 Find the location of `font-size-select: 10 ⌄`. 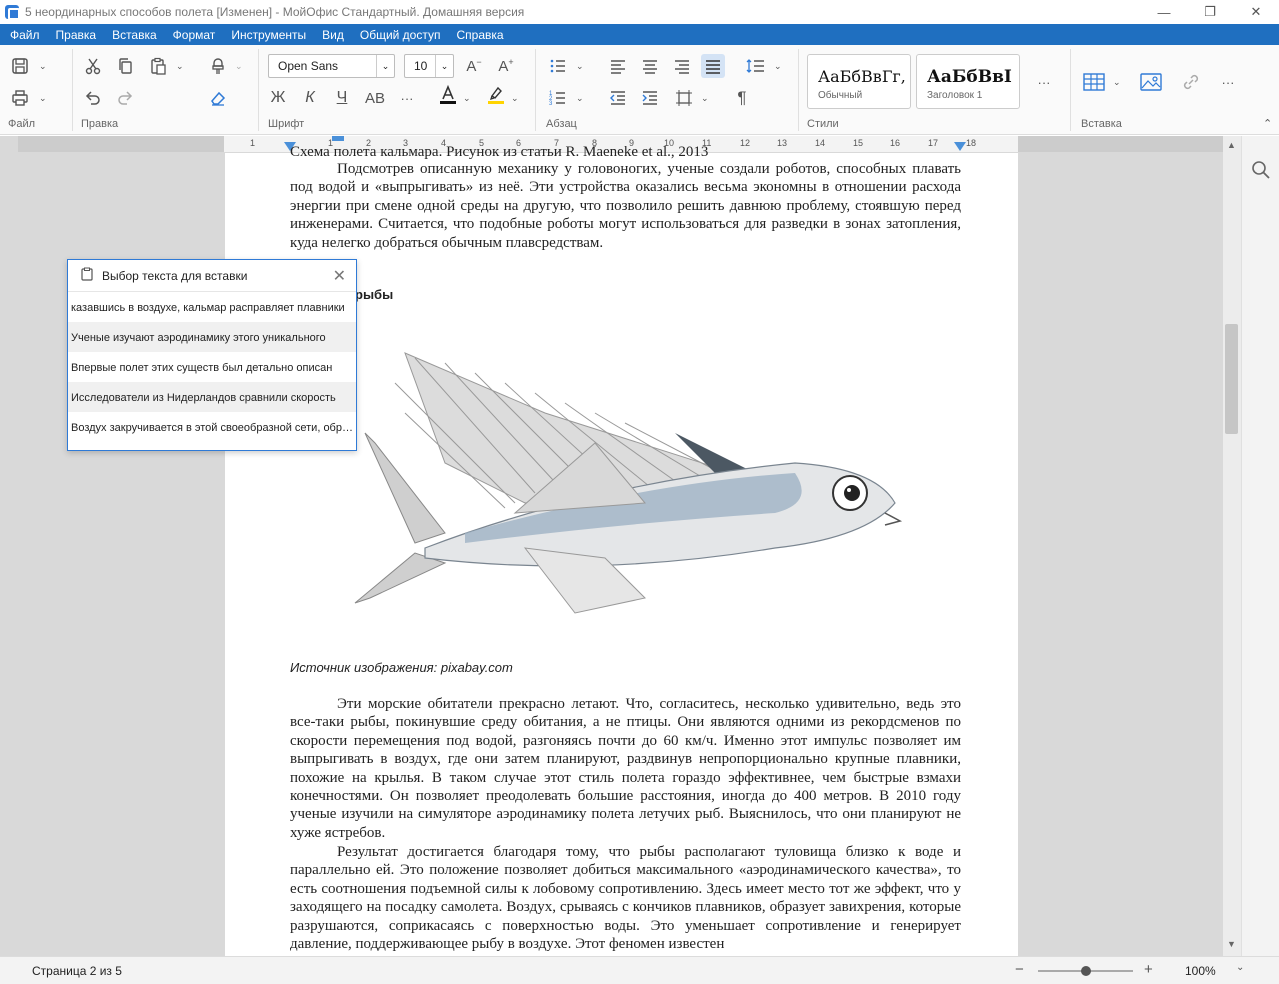

font-size-select: 10 ⌄ is located at coordinates (429, 66).